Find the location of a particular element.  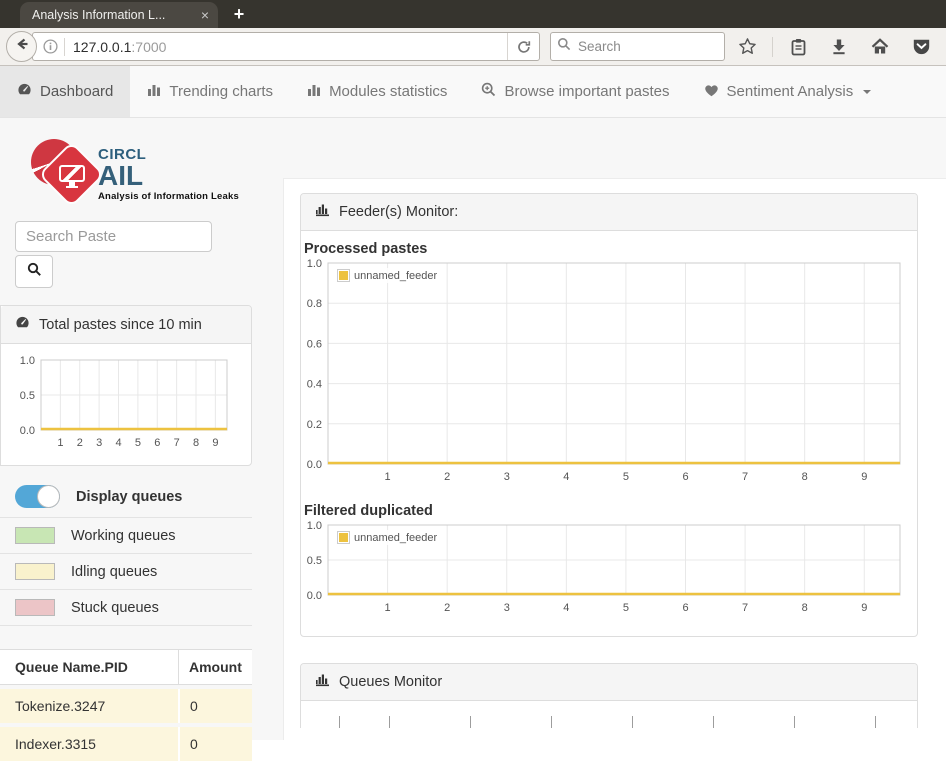

display-queues-toggle is located at coordinates (37, 496).